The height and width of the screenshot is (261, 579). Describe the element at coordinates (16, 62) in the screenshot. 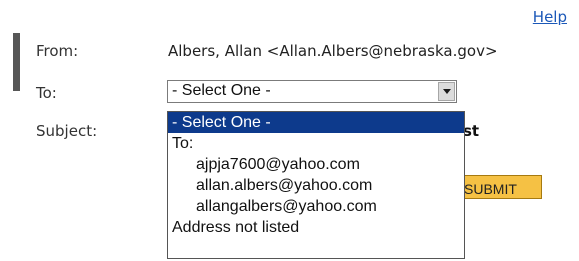

I see `section-bar` at that location.